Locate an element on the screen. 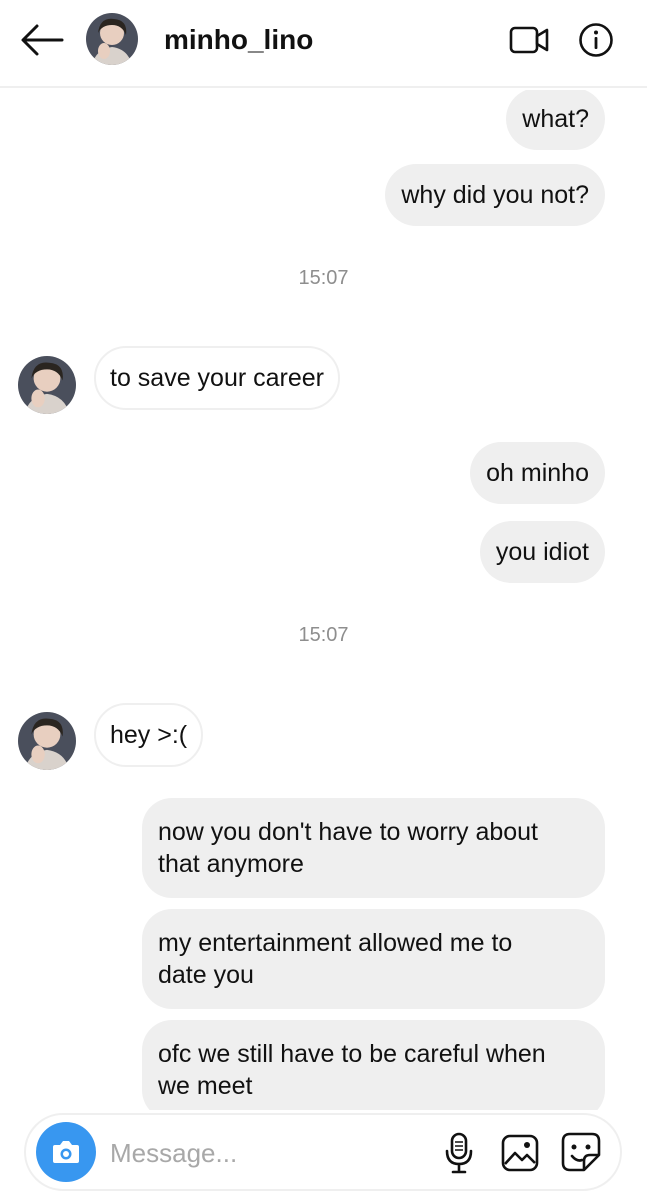  header-avatar is located at coordinates (112, 39).